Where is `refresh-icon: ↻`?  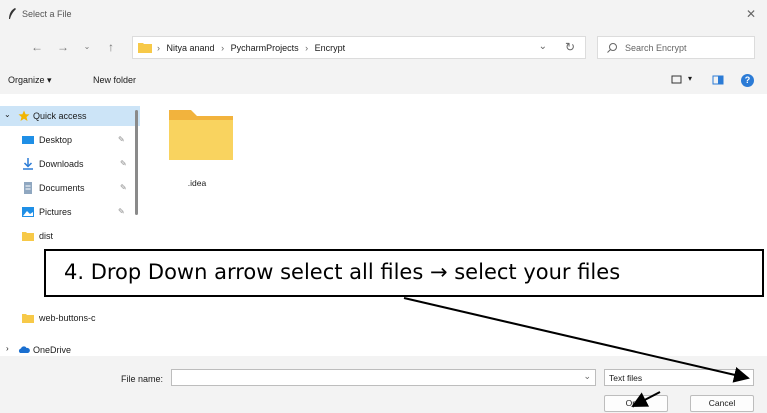 refresh-icon: ↻ is located at coordinates (570, 47).